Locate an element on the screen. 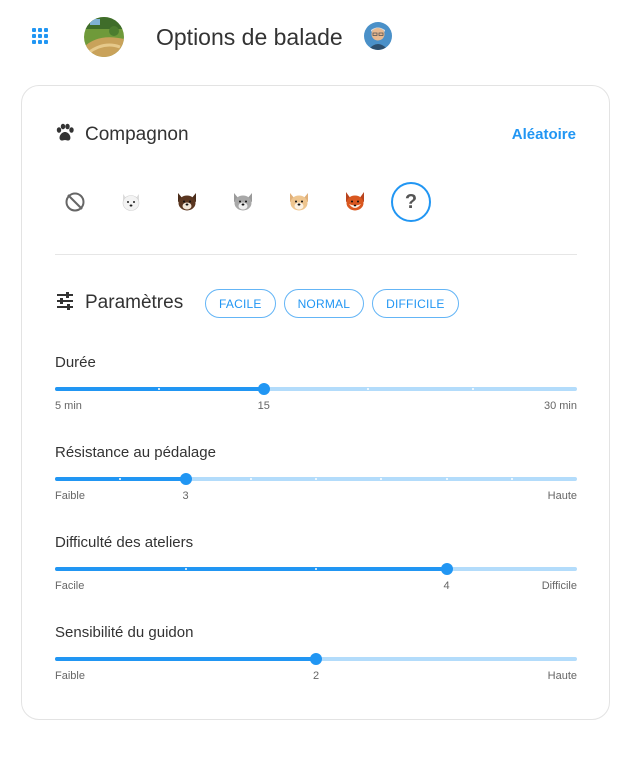 The height and width of the screenshot is (769, 633). duration-label: Durée is located at coordinates (75, 362).